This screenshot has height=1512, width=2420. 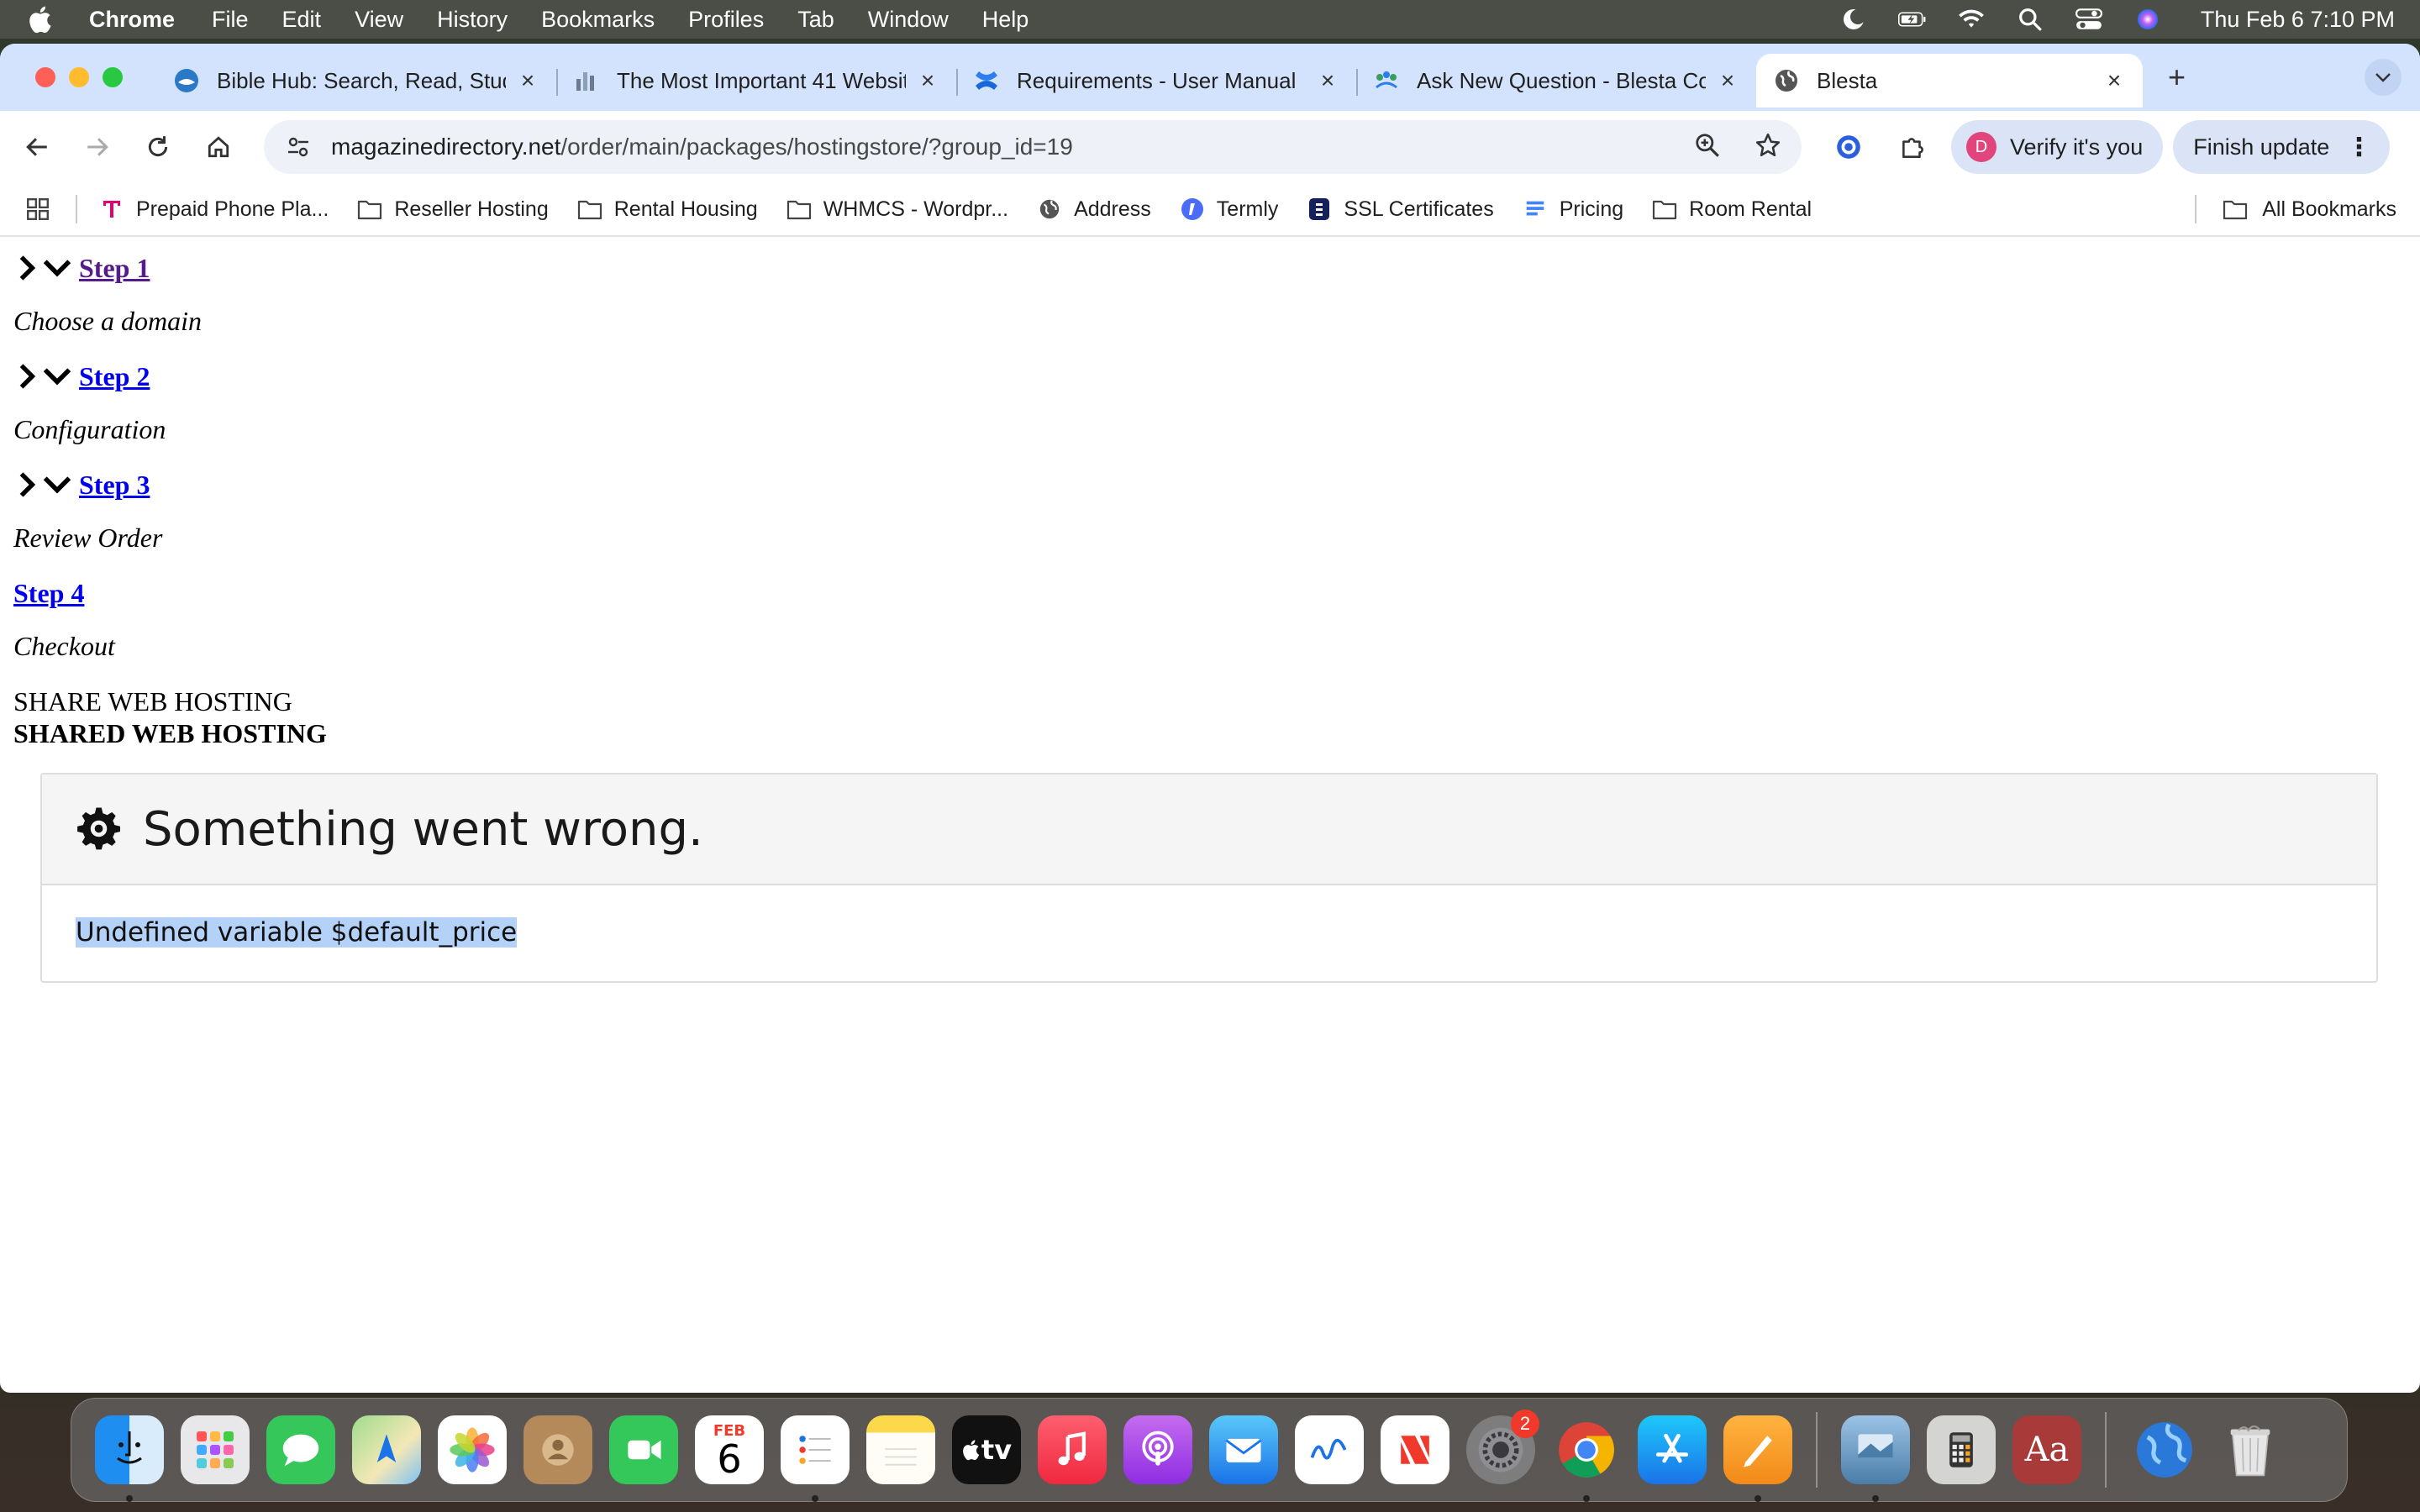 What do you see at coordinates (1587, 1454) in the screenshot?
I see `dock-chrome` at bounding box center [1587, 1454].